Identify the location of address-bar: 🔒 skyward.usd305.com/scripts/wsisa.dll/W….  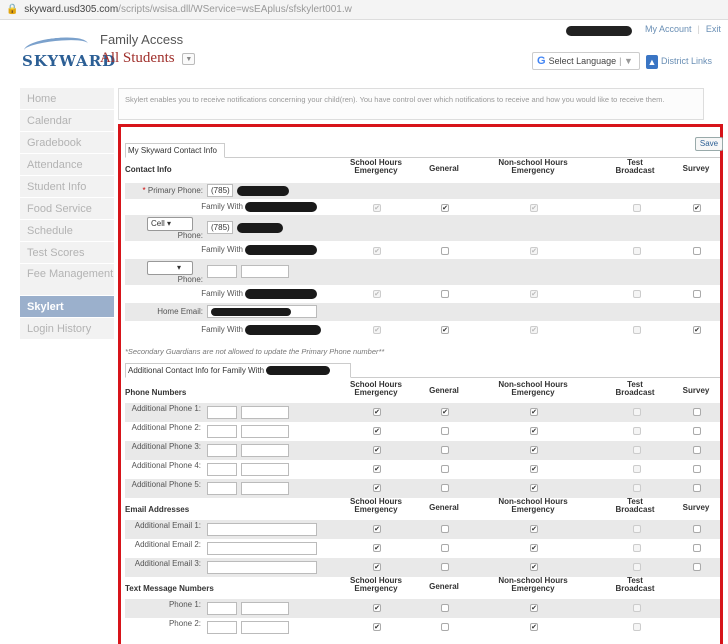
(364, 10).